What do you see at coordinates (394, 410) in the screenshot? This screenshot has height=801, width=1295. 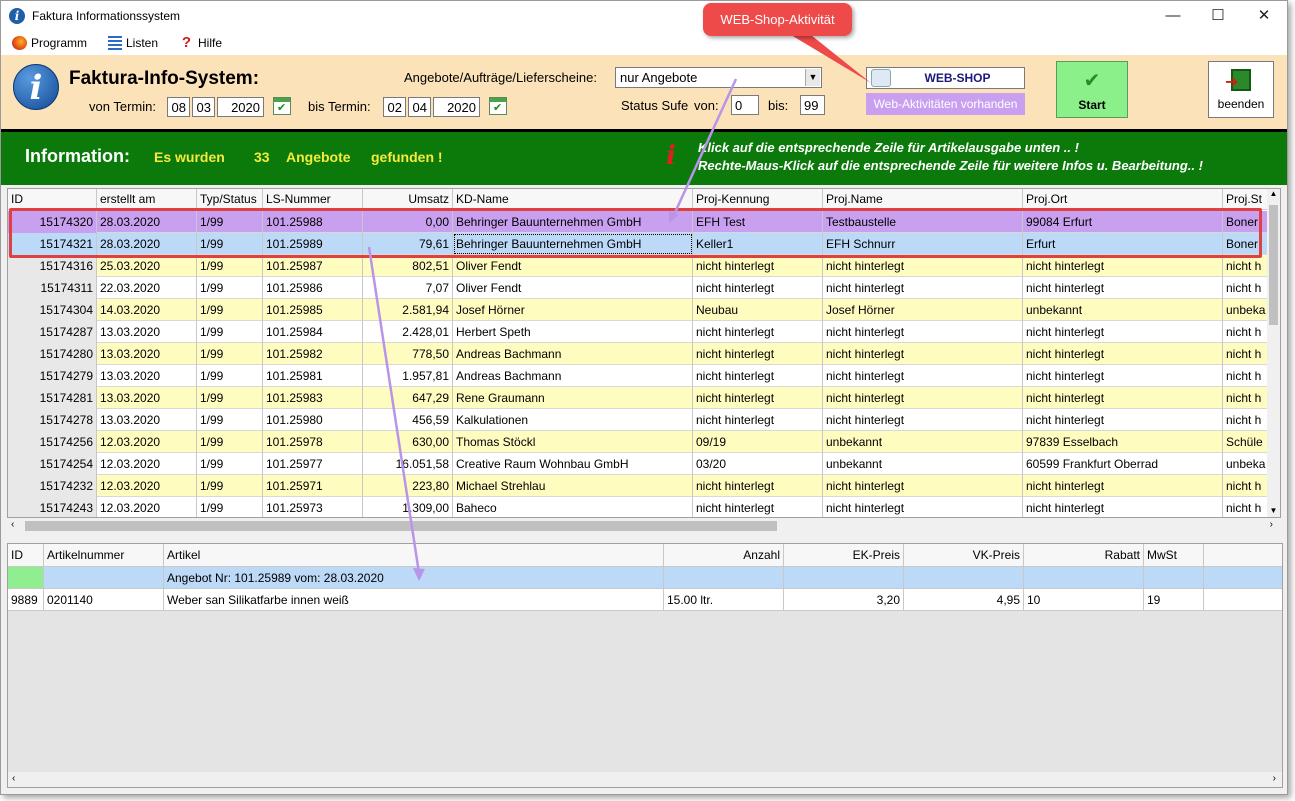 I see `article-arrow` at bounding box center [394, 410].